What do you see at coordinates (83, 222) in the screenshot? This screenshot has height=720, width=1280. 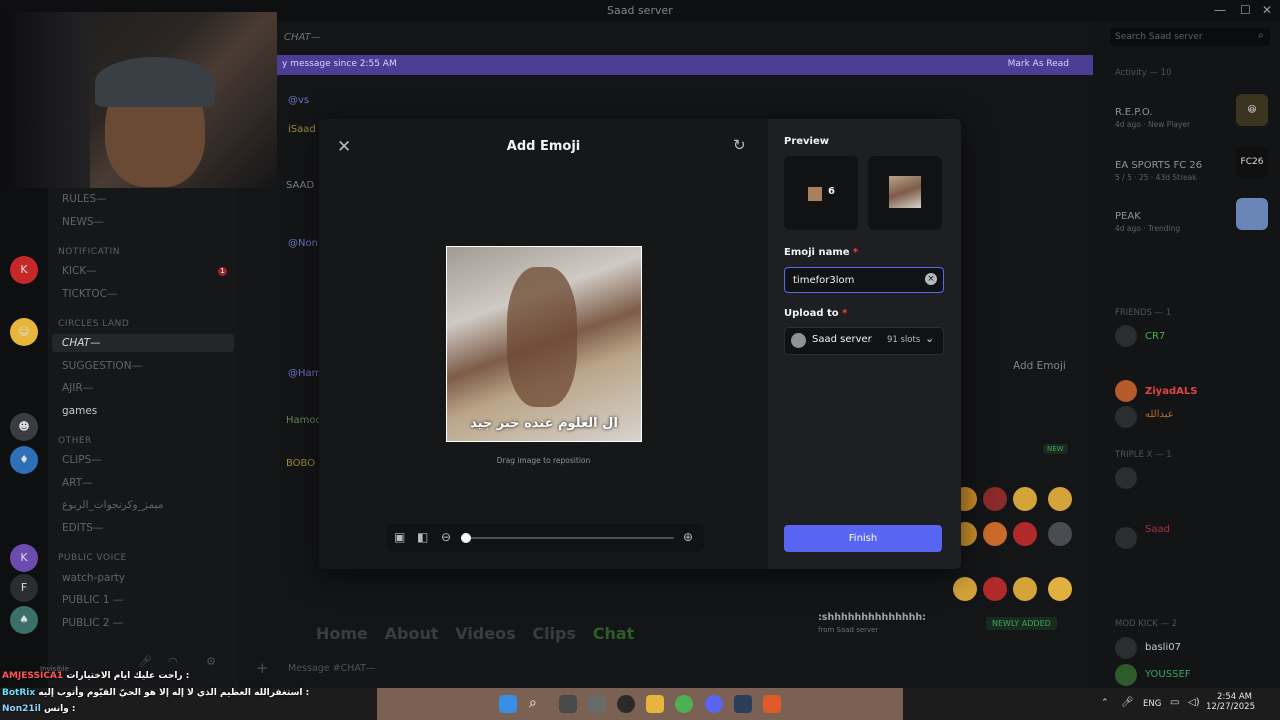 I see `channel-news: NEWS—` at bounding box center [83, 222].